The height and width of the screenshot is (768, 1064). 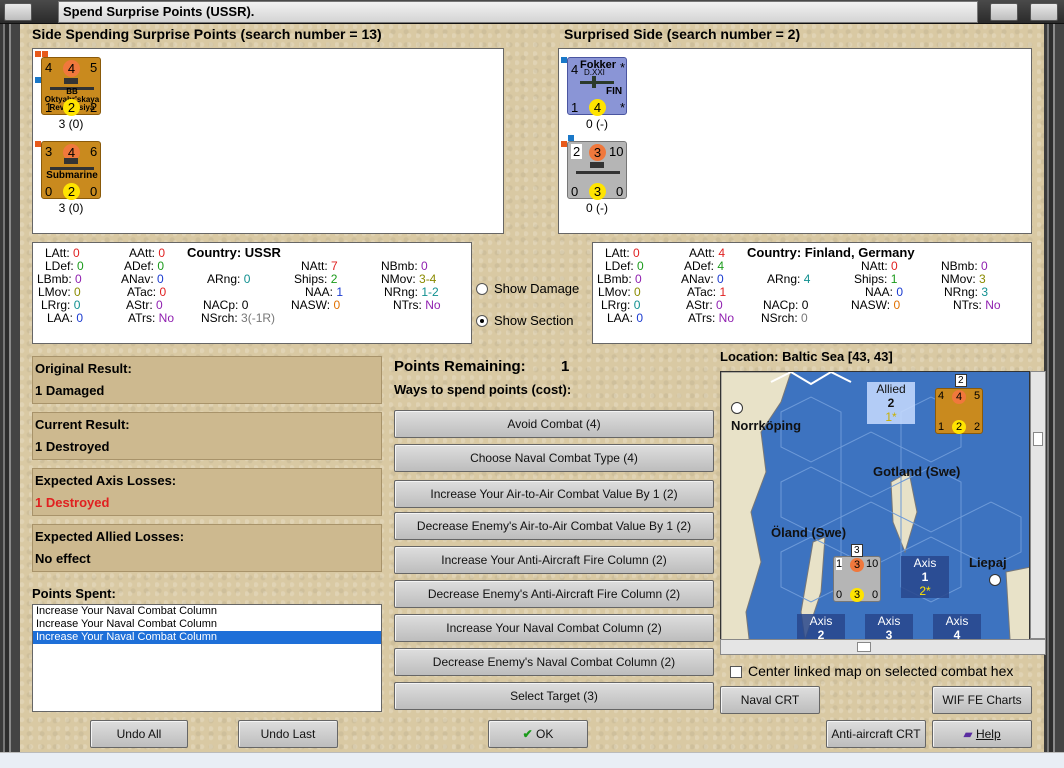 I want to click on warship-icon, so click(x=598, y=168).